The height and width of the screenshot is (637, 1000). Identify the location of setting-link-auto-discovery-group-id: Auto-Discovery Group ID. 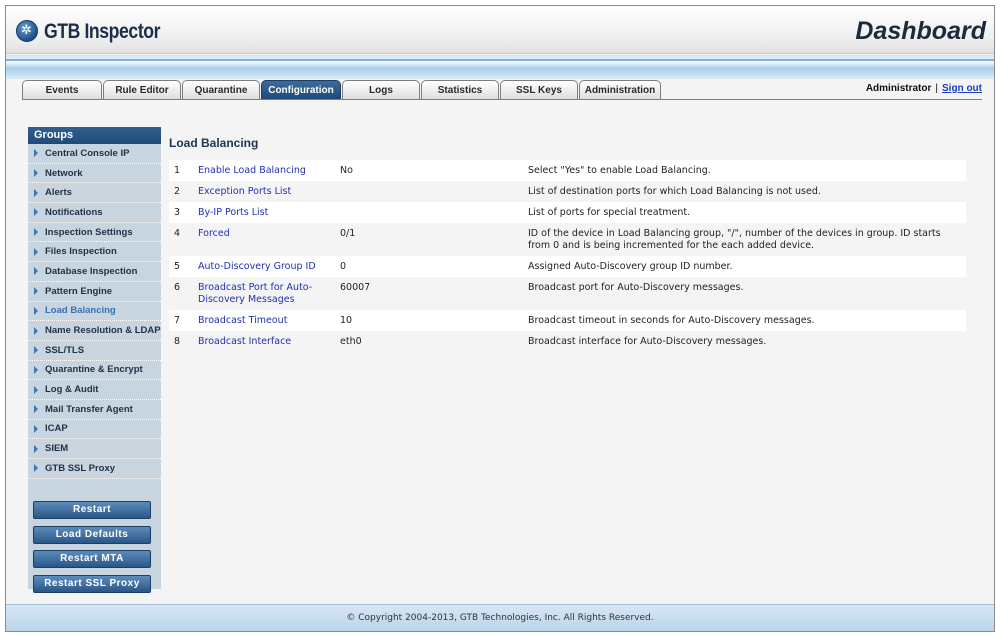
(265, 266).